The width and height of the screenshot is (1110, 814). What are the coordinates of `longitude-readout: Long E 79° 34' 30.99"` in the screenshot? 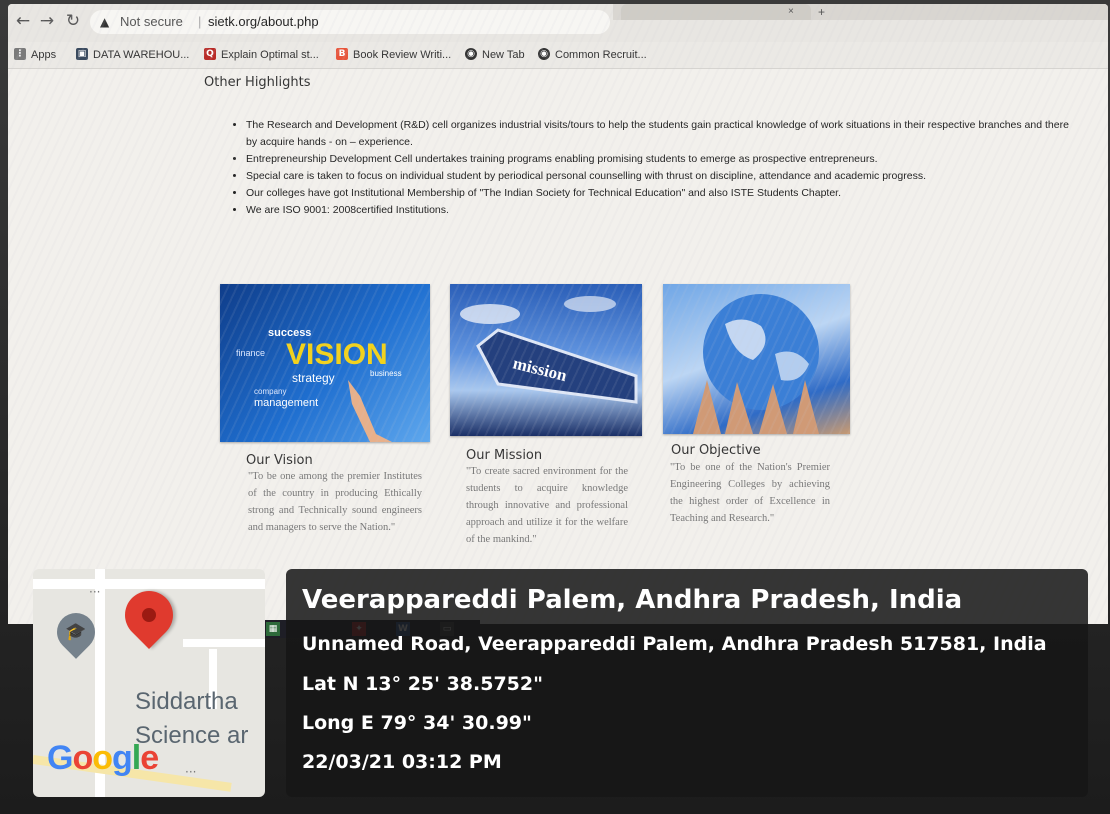 It's located at (417, 723).